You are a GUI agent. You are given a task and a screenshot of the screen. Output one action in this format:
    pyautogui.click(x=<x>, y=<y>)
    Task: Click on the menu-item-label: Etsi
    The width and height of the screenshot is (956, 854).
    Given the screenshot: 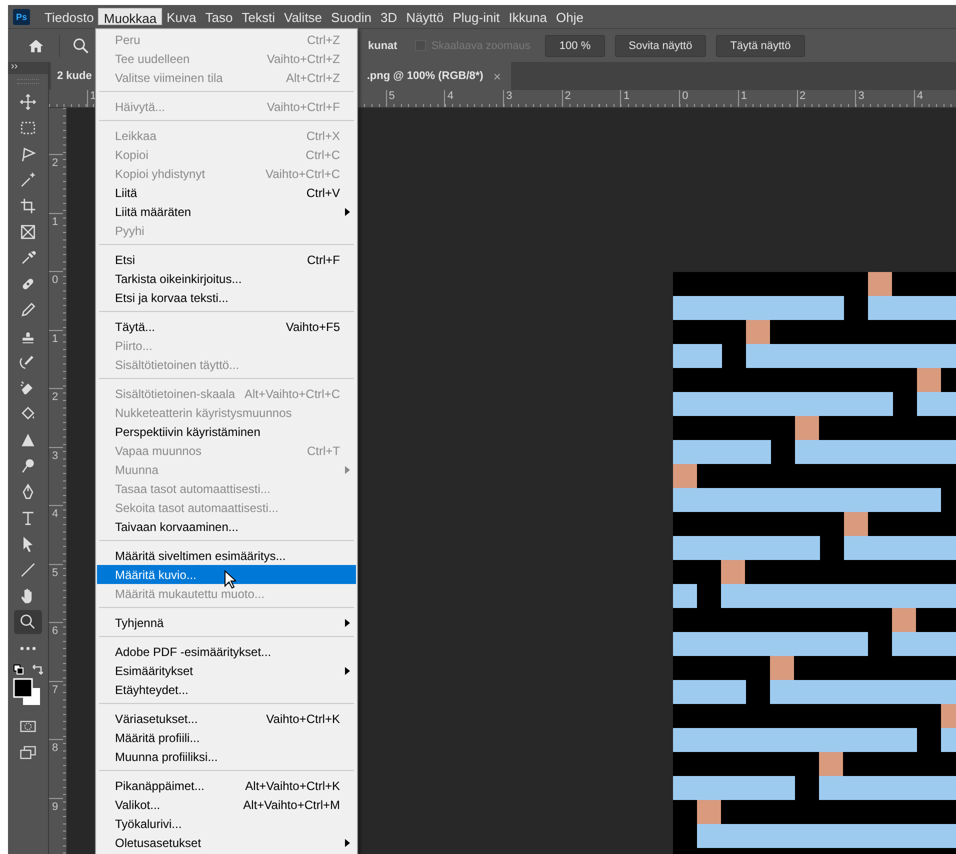 What is the action you would take?
    pyautogui.click(x=125, y=259)
    